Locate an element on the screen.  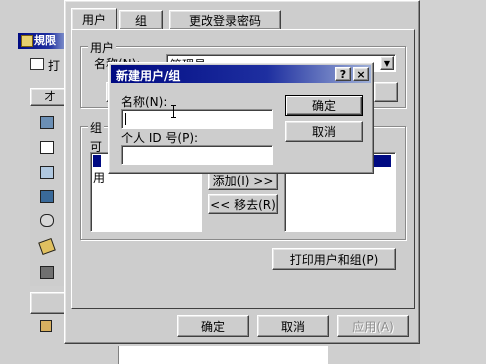
tab-groups: 组 is located at coordinates (141, 19).